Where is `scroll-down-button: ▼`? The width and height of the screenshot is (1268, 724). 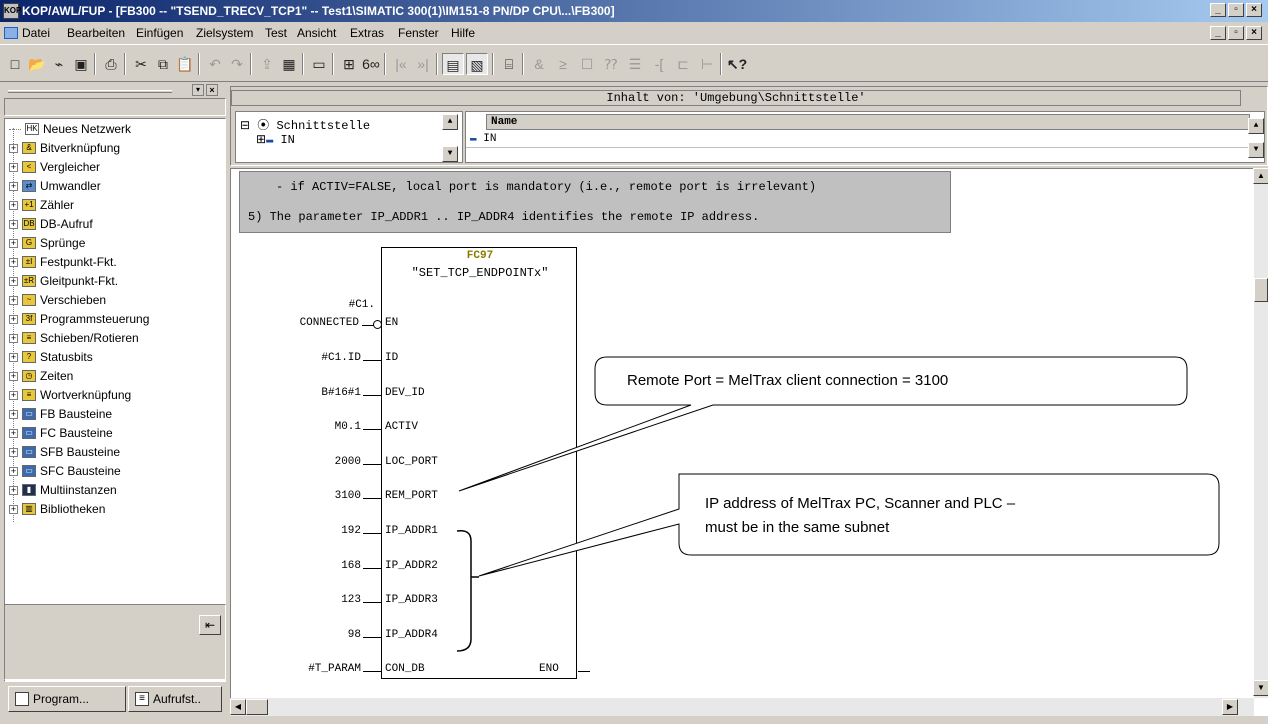
scroll-down-button: ▼ is located at coordinates (450, 154).